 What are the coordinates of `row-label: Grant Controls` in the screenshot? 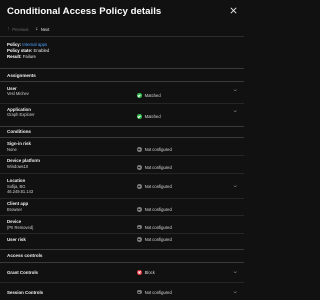 It's located at (22, 272).